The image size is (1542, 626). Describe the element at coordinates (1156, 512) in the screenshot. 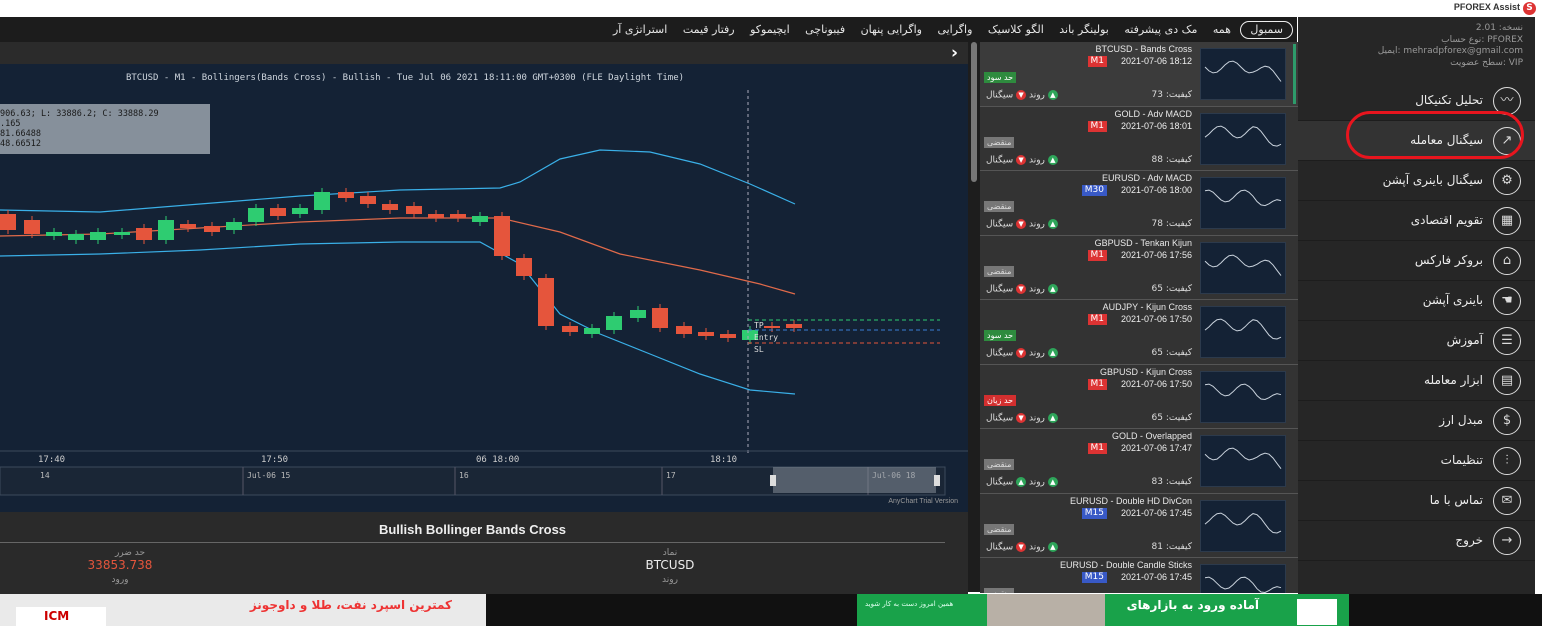

I see `signal-time: 2021-07-06 17:45` at that location.